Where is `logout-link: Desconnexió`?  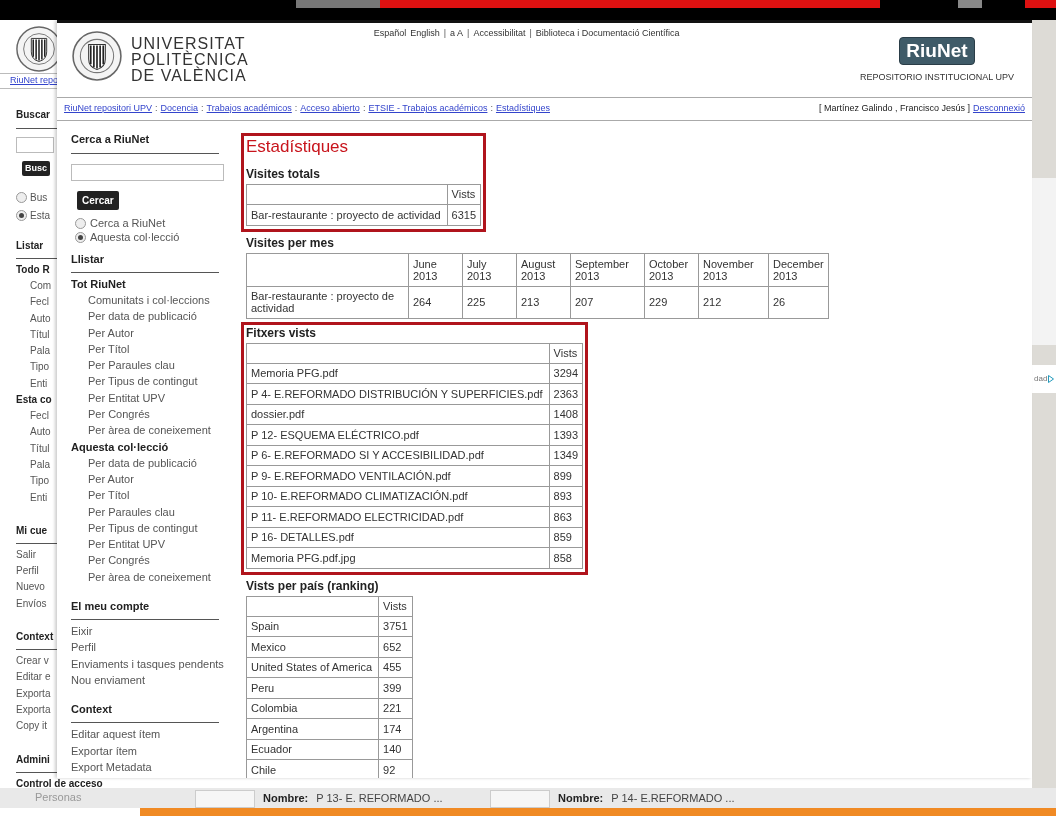
logout-link: Desconnexió is located at coordinates (998, 109).